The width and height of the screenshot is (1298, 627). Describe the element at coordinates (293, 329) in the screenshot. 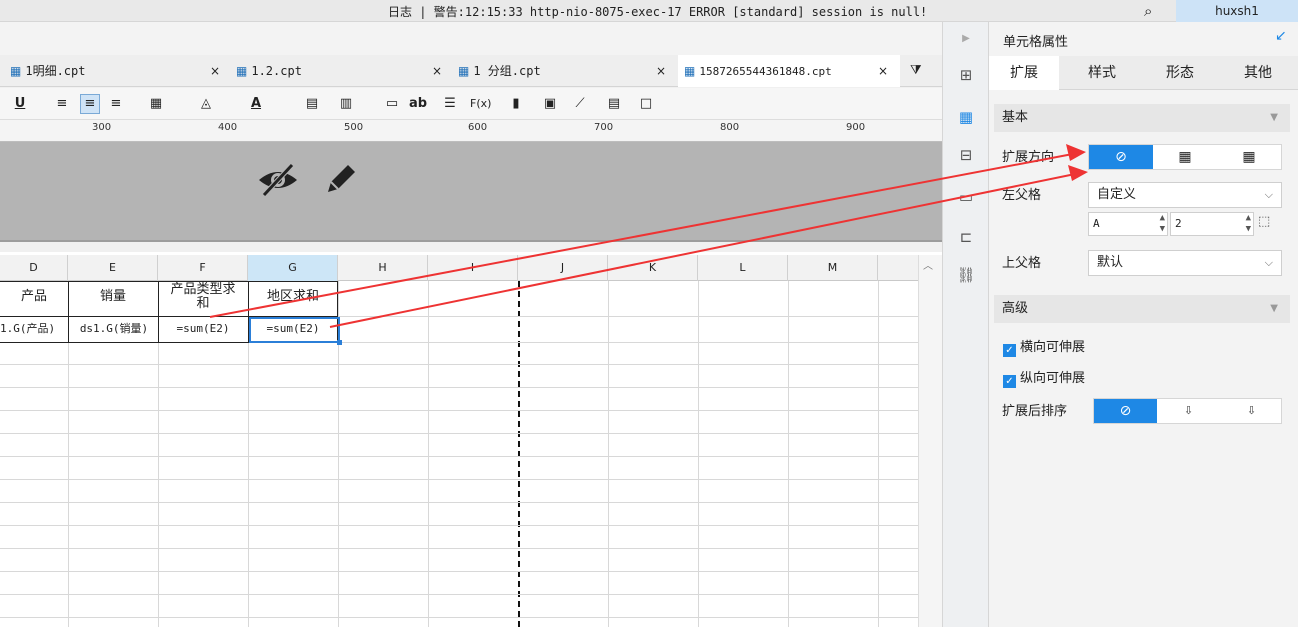

I see `cell-g2: =sum(E2)` at that location.